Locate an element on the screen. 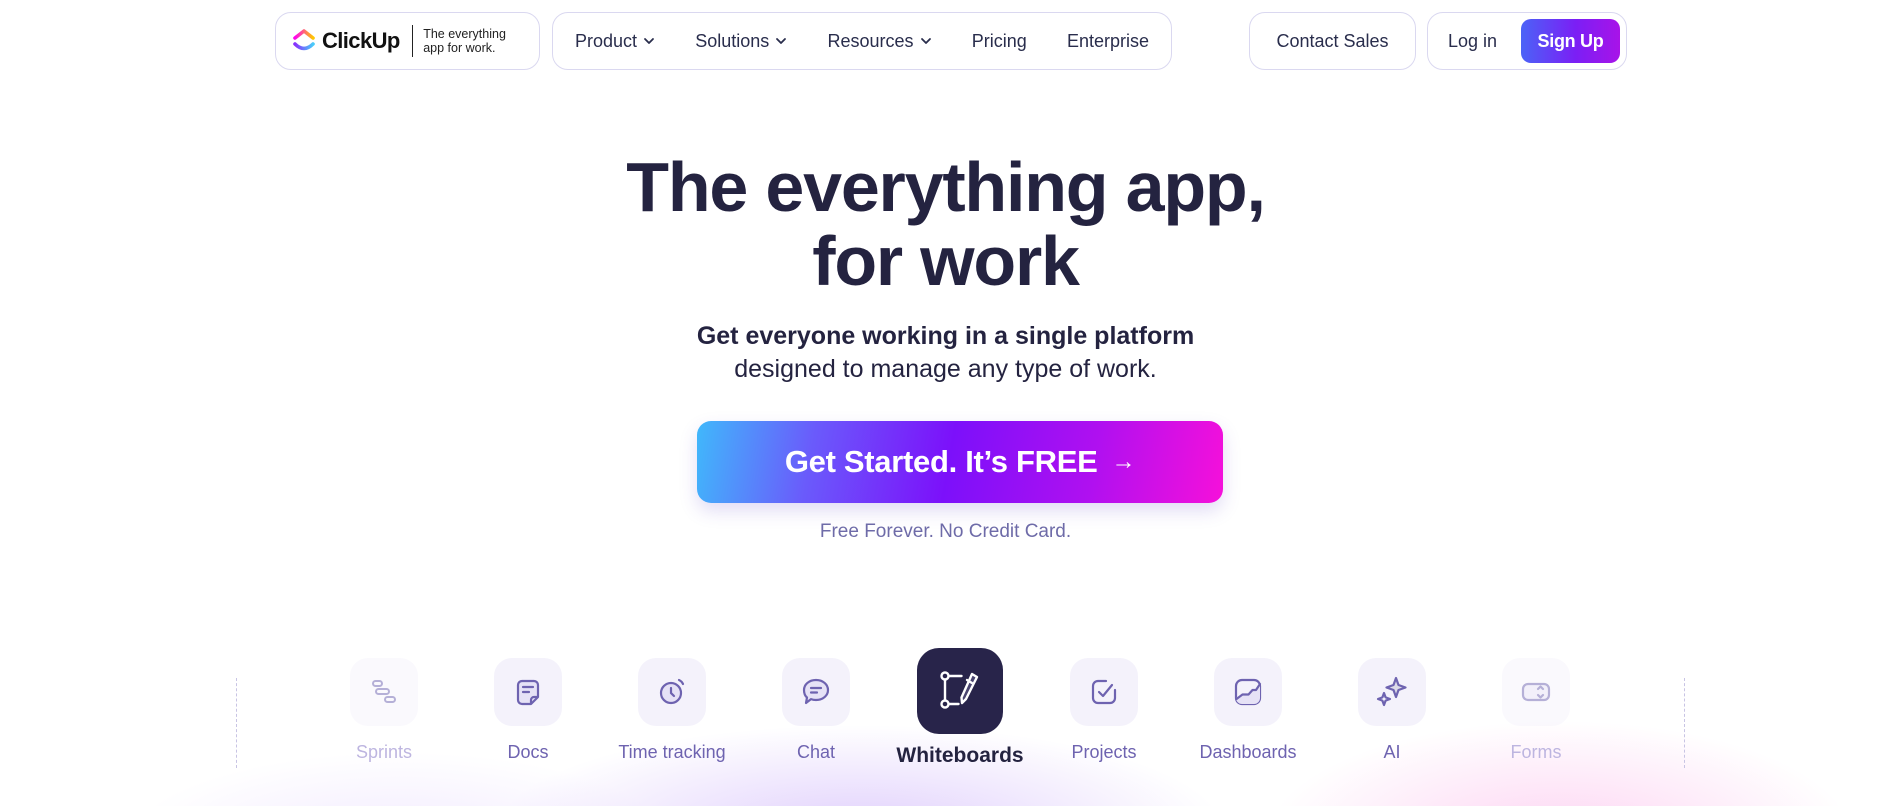  nav-solutions: Solutions is located at coordinates (741, 41).